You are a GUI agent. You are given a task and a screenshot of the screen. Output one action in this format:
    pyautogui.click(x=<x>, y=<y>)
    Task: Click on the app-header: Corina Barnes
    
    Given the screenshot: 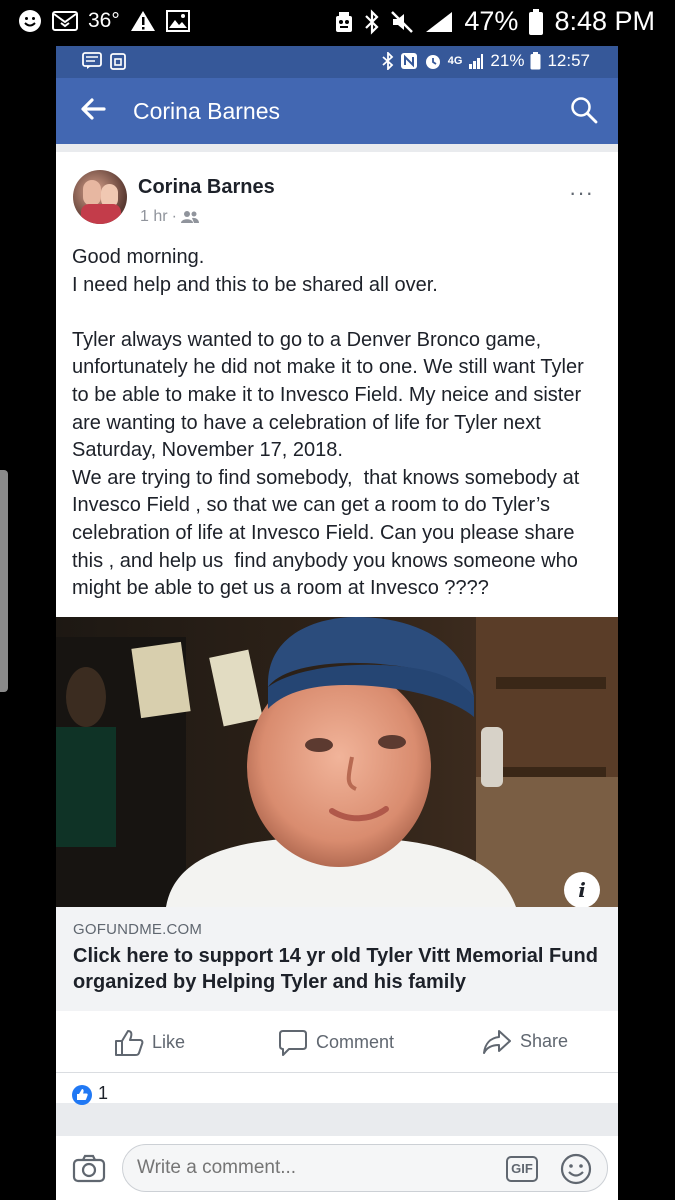 What is the action you would take?
    pyautogui.click(x=337, y=111)
    